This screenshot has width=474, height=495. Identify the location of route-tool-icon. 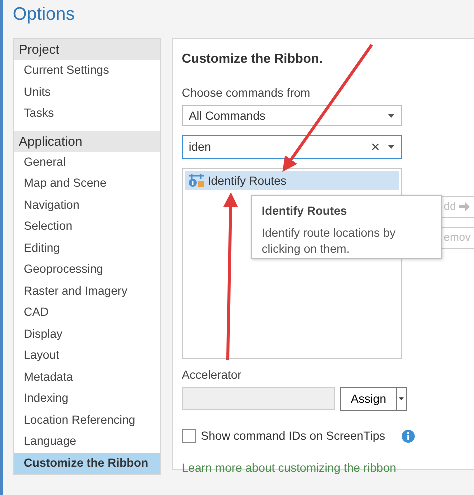
(196, 180).